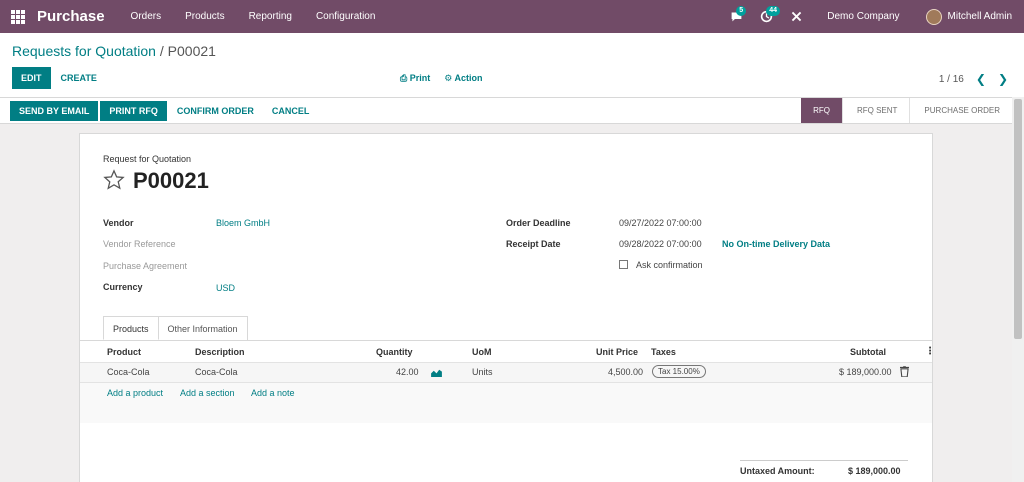 The width and height of the screenshot is (1024, 482). Describe the element at coordinates (345, 16) in the screenshot. I see `menu-configuration: Configuration` at that location.